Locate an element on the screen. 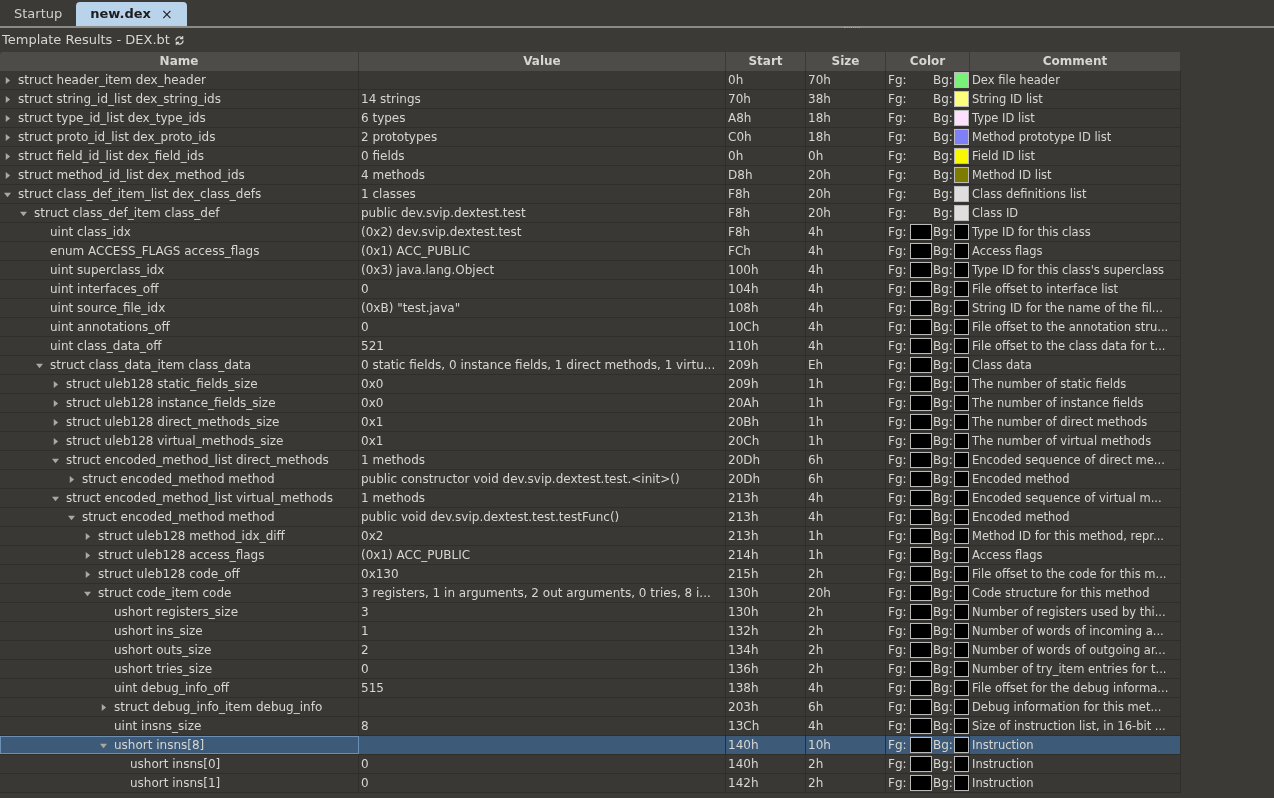 The image size is (1274, 798). tree-row: struct proto_id_list dex_proto_ids 2 prototypes C0h 18h Fg: Bg: Method prototype ID list is located at coordinates (590, 137).